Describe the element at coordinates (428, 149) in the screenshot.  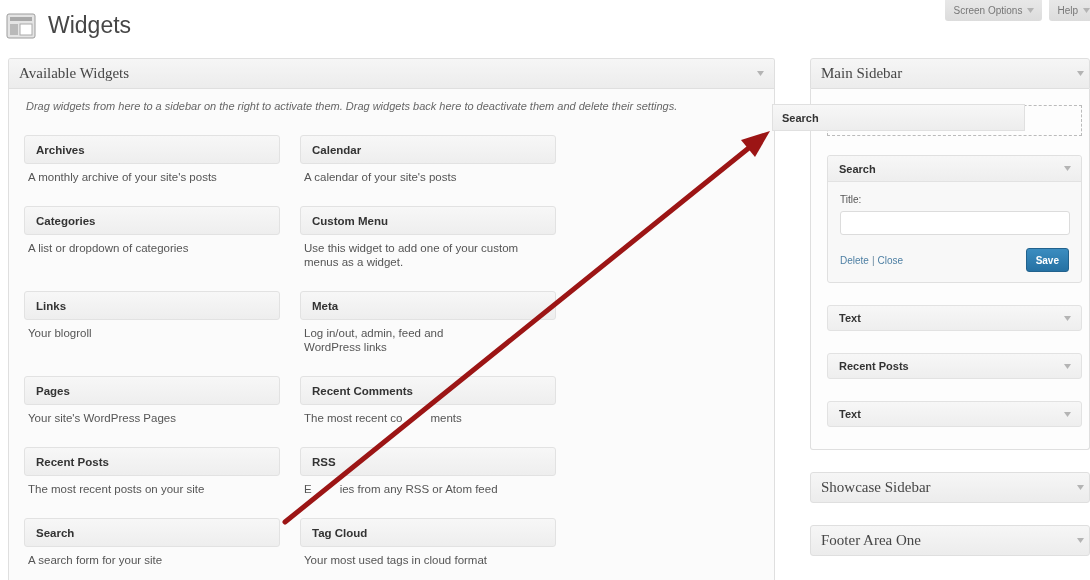
I see `widget-item: Calendar` at that location.